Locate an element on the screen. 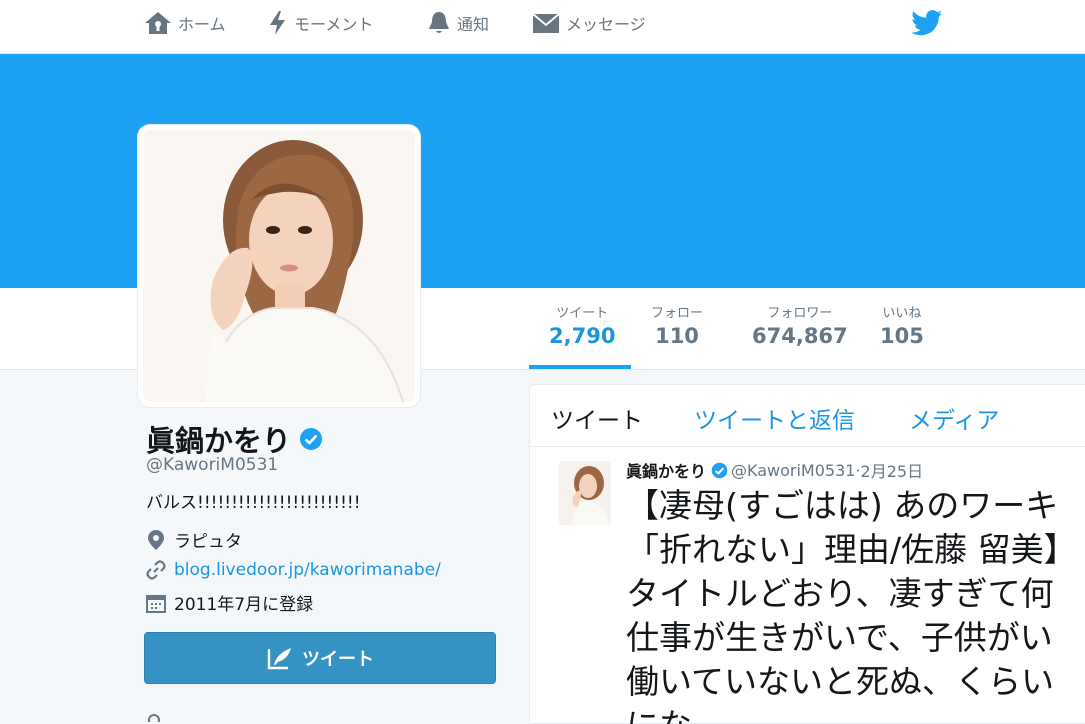  profile-handle: @KaworiM0531 is located at coordinates (212, 465).